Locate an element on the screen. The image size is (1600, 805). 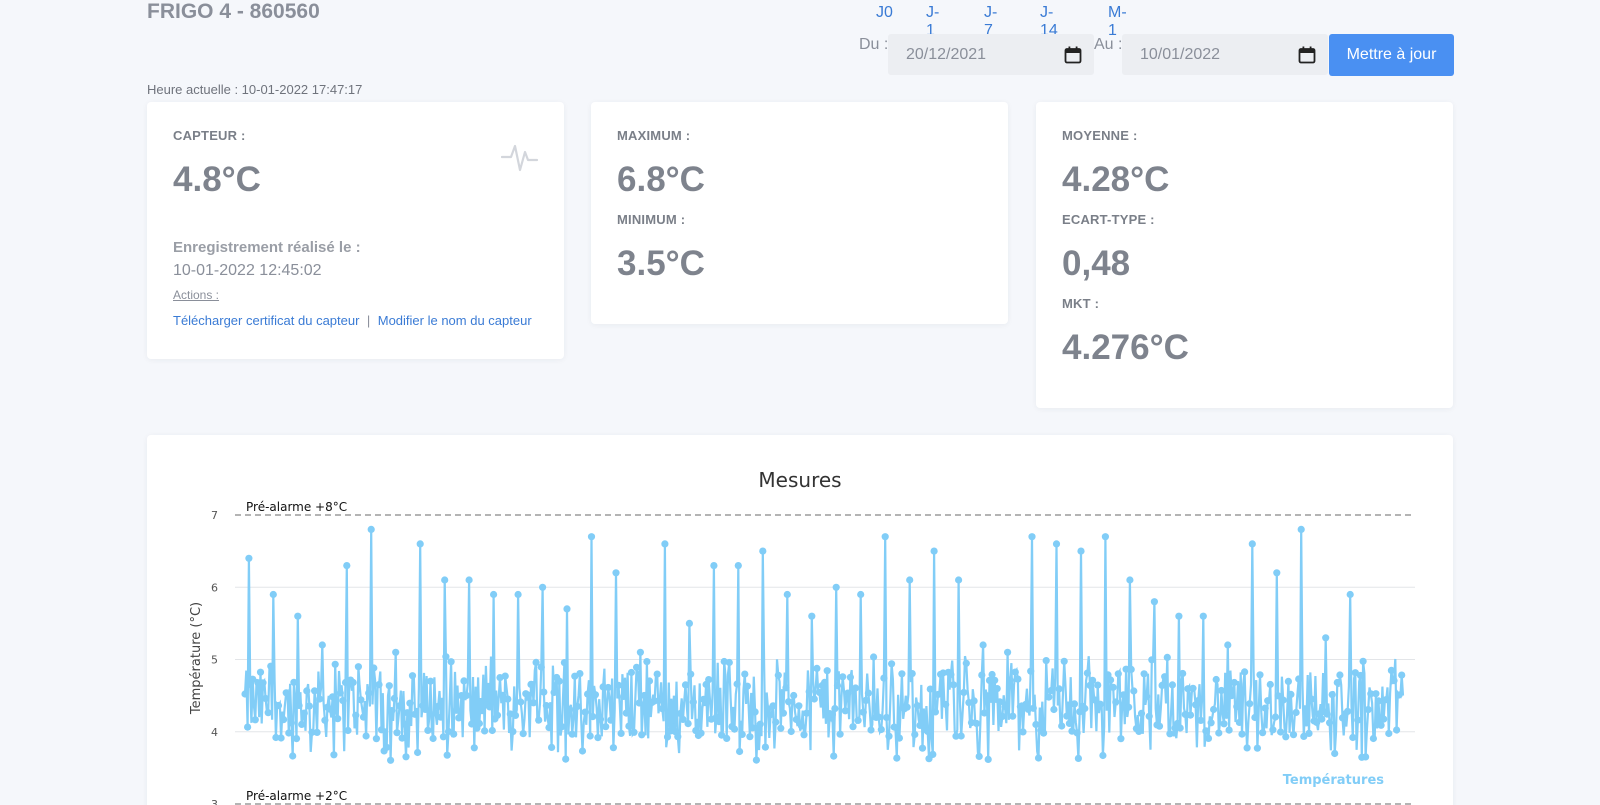
calendar-icon is located at coordinates (1073, 55).